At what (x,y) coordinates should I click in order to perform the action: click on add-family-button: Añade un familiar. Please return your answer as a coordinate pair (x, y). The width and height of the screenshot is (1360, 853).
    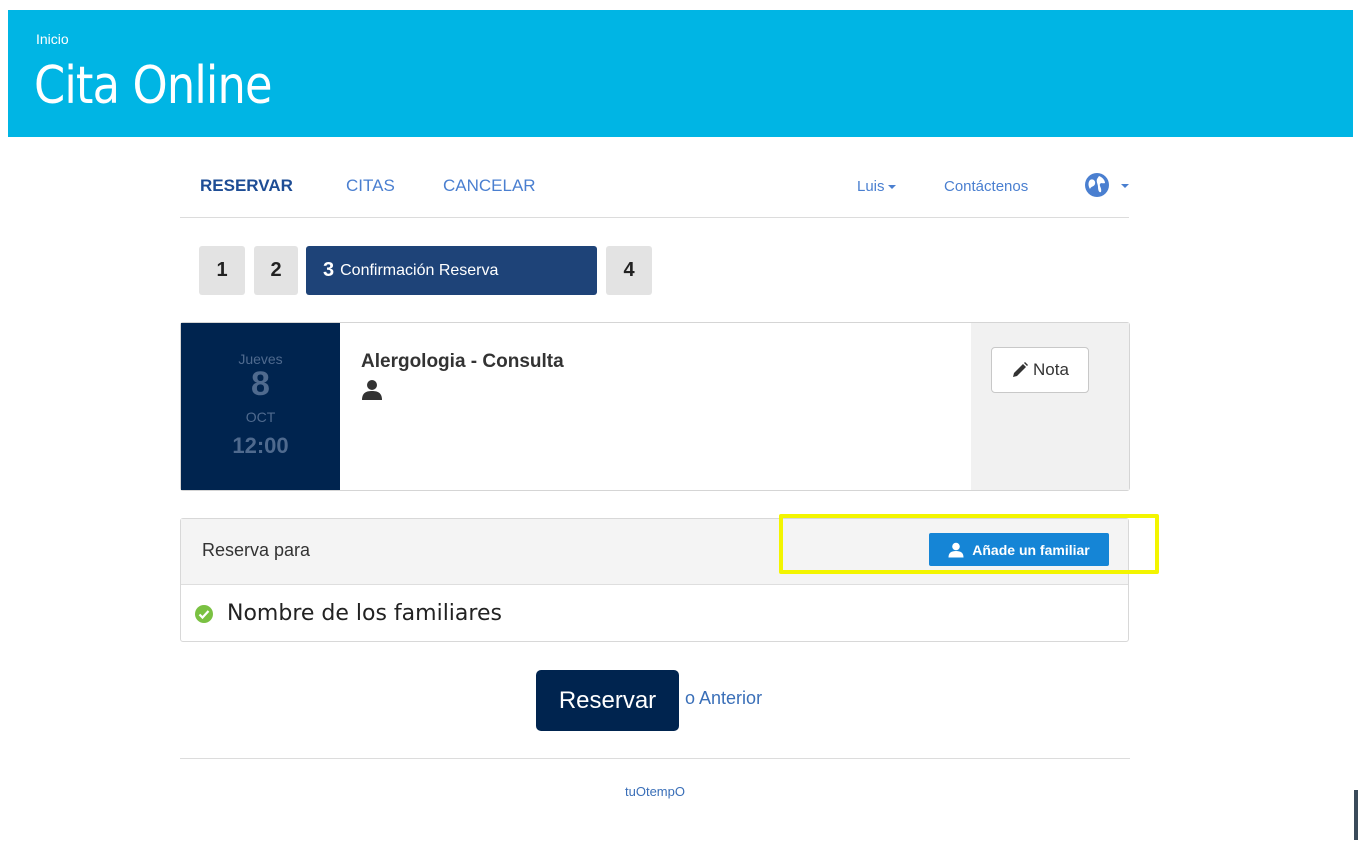
    Looking at the image, I should click on (1019, 549).